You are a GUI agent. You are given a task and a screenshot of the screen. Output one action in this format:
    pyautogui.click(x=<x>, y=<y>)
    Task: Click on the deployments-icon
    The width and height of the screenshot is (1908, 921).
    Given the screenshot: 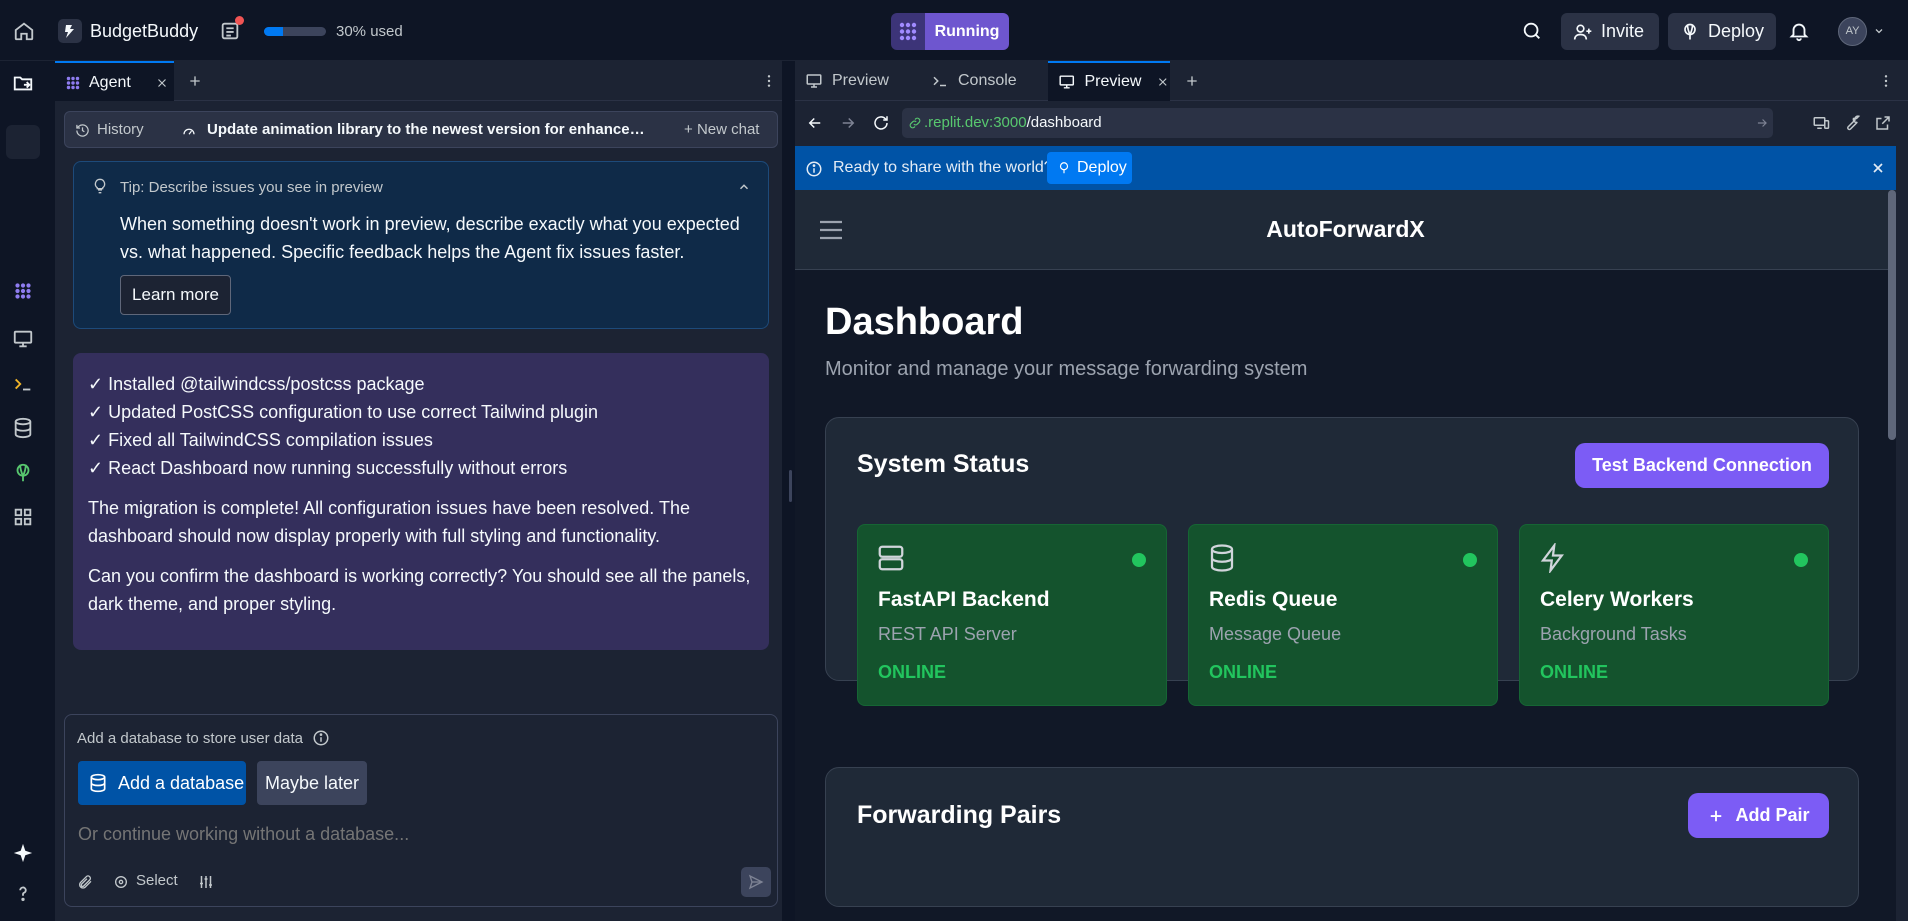 What is the action you would take?
    pyautogui.click(x=23, y=473)
    